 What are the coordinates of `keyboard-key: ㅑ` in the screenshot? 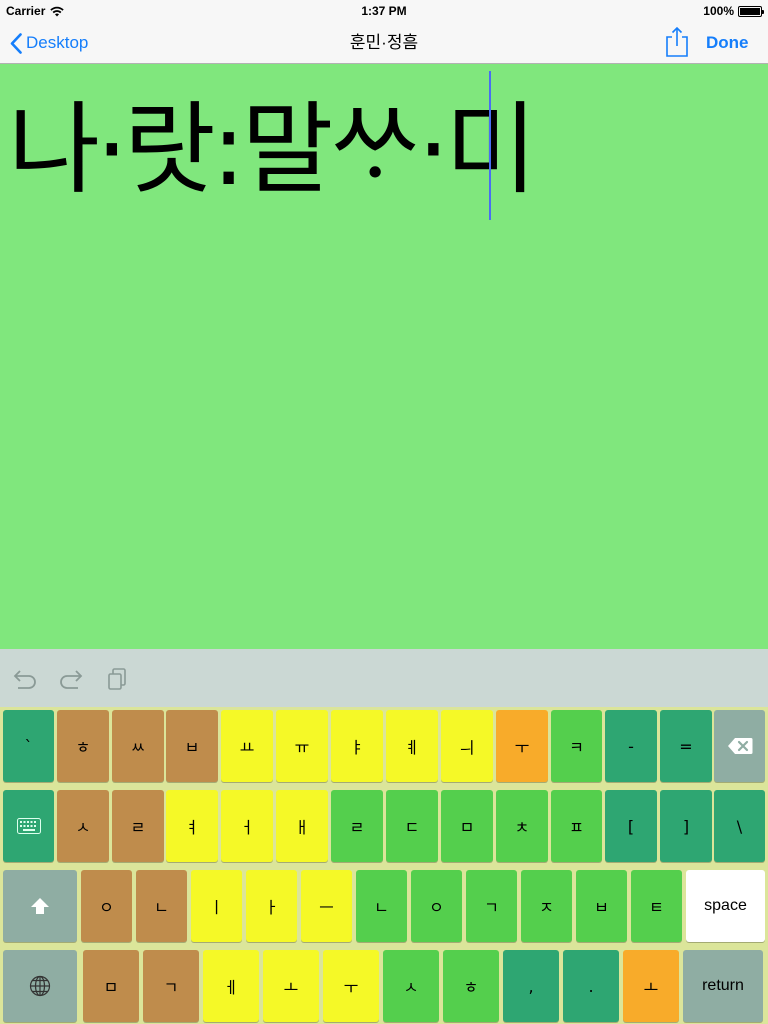 It's located at (357, 746).